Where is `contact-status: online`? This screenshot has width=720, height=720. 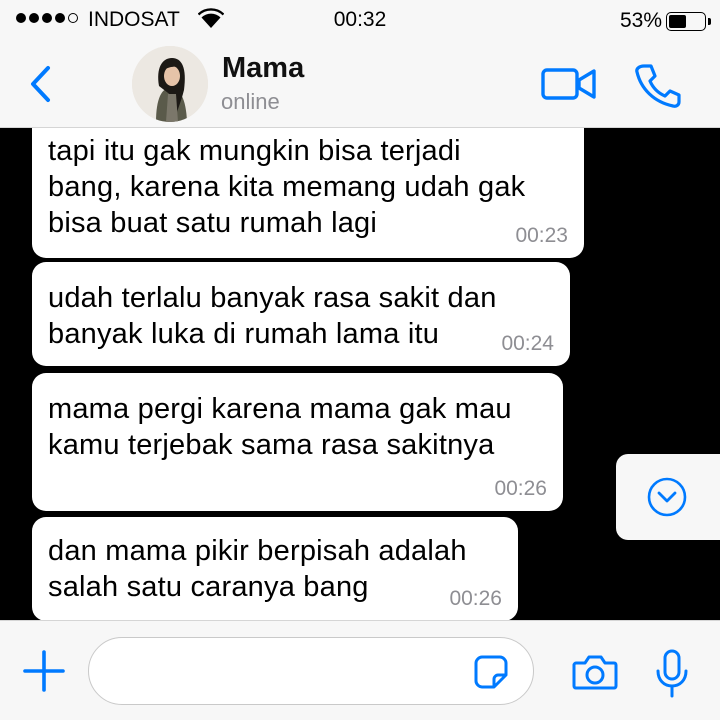
contact-status: online is located at coordinates (250, 101).